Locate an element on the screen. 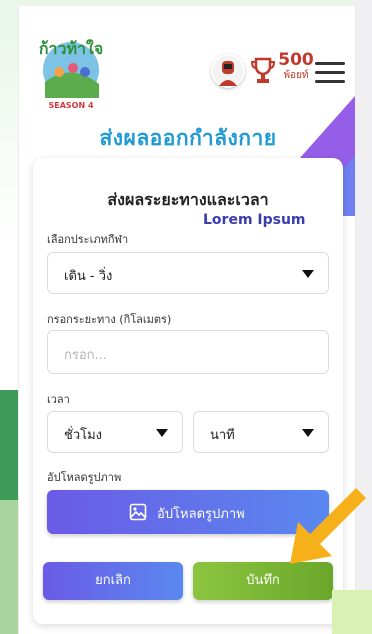 The height and width of the screenshot is (634, 372). points-display: 500 พ้อยท์ is located at coordinates (296, 66).